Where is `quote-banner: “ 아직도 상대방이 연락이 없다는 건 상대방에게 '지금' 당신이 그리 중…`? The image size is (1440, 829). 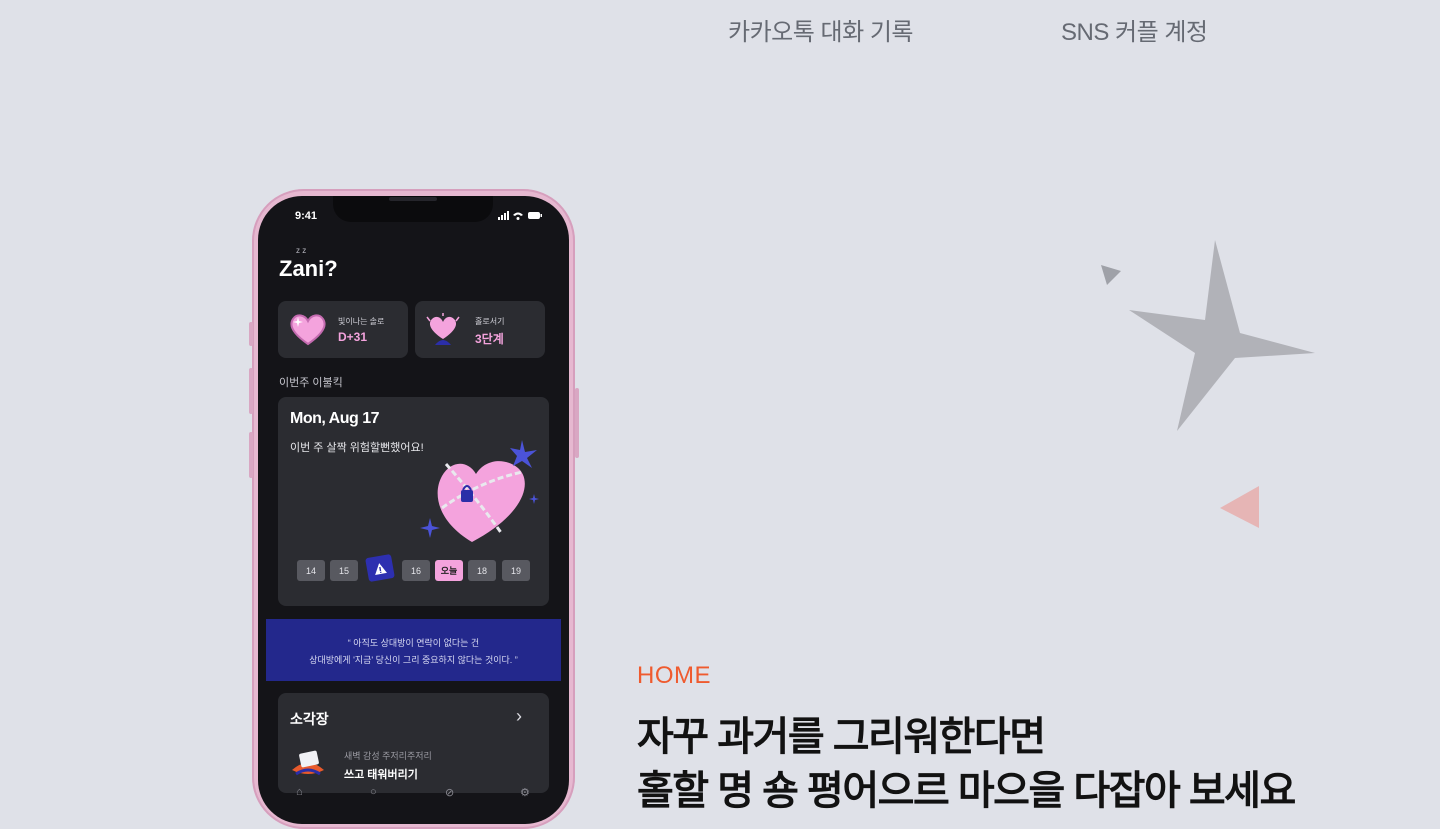 quote-banner: “ 아직도 상대방이 연락이 없다는 건 상대방에게 '지금' 당신이 그리 중… is located at coordinates (413, 650).